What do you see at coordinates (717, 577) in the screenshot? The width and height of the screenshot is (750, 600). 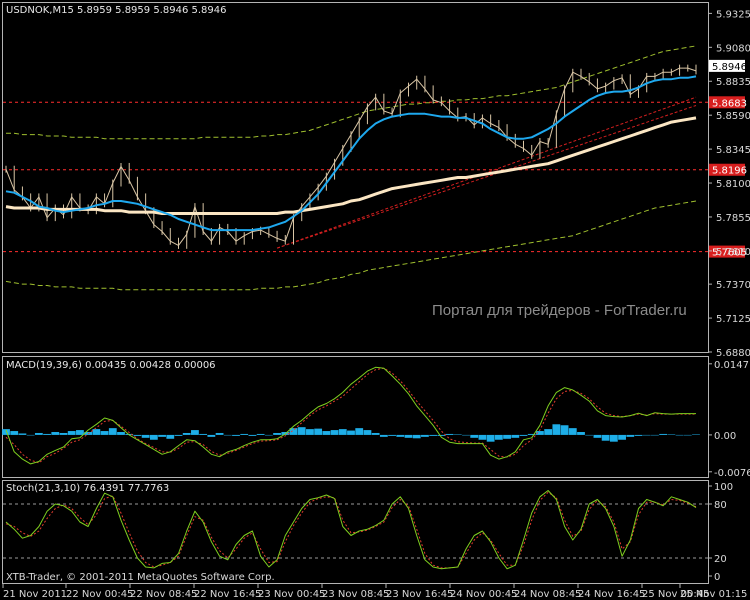 I see `stoch-tick-label: 0` at bounding box center [717, 577].